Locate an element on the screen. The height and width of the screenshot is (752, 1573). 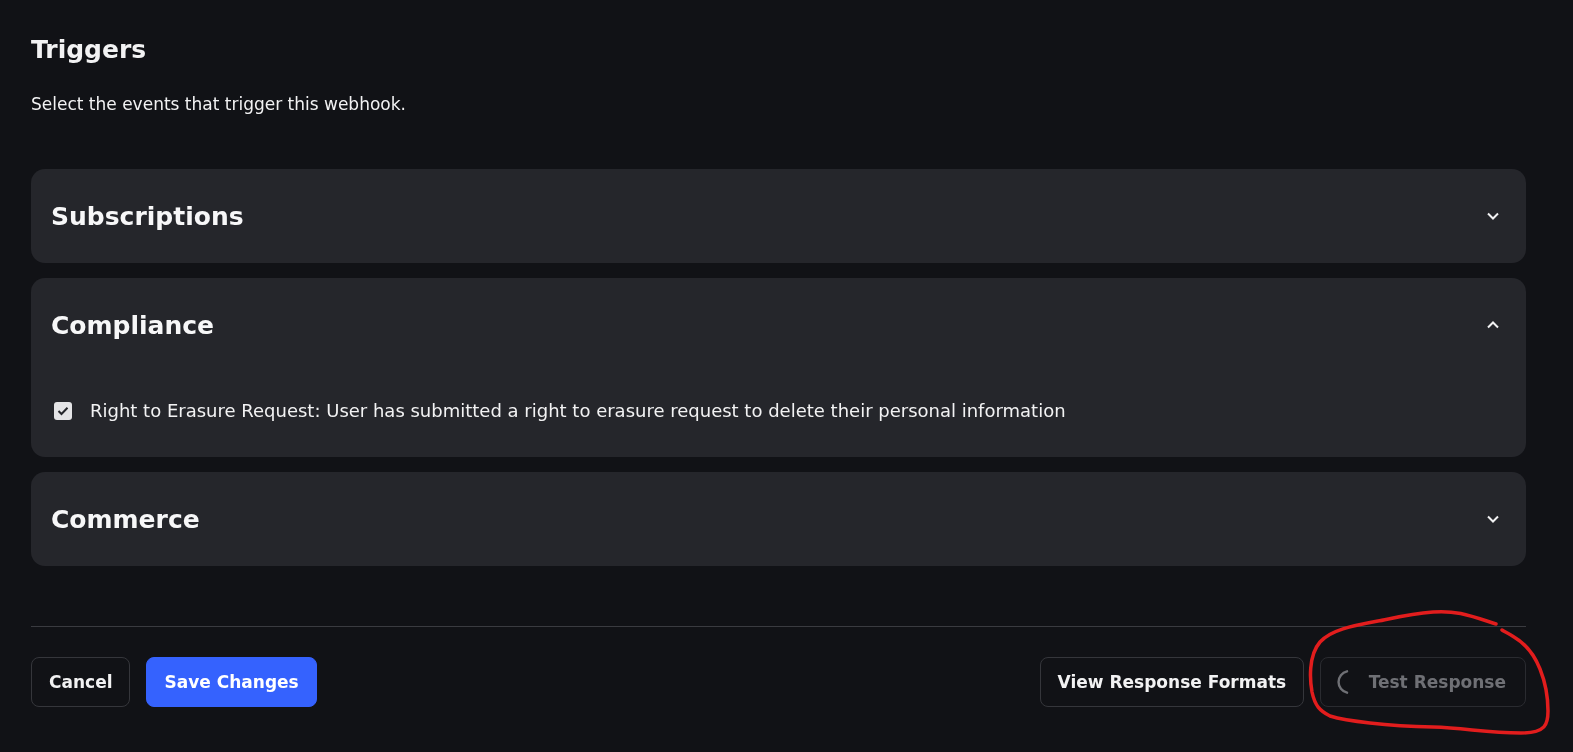
secondary-button: View Response Formats is located at coordinates (1172, 682).